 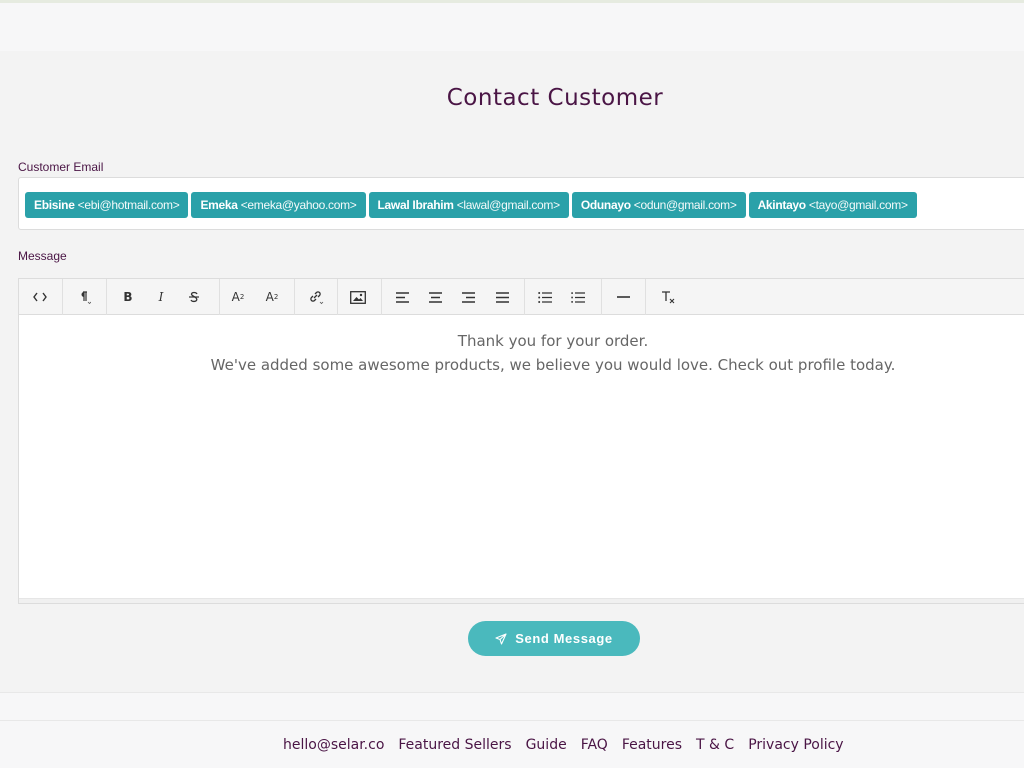 What do you see at coordinates (358, 297) in the screenshot?
I see `image-icon` at bounding box center [358, 297].